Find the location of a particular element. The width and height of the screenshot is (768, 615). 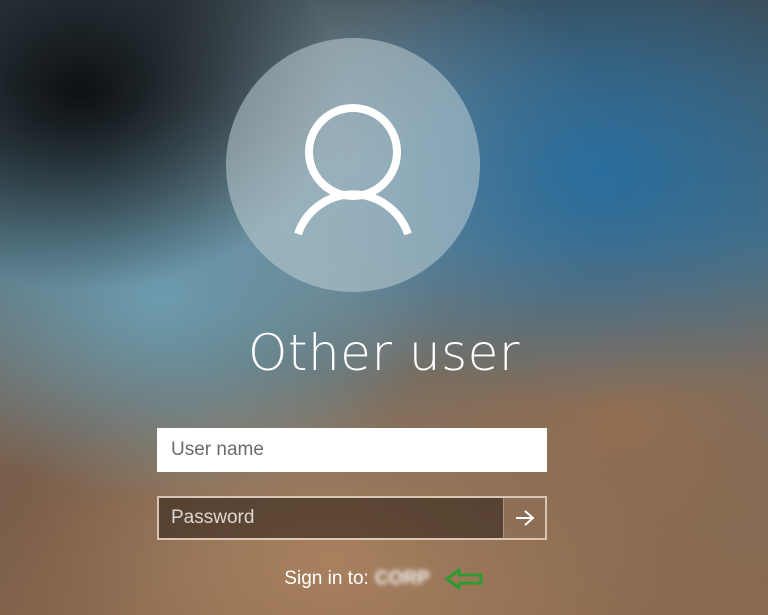

submit-button is located at coordinates (524, 518).